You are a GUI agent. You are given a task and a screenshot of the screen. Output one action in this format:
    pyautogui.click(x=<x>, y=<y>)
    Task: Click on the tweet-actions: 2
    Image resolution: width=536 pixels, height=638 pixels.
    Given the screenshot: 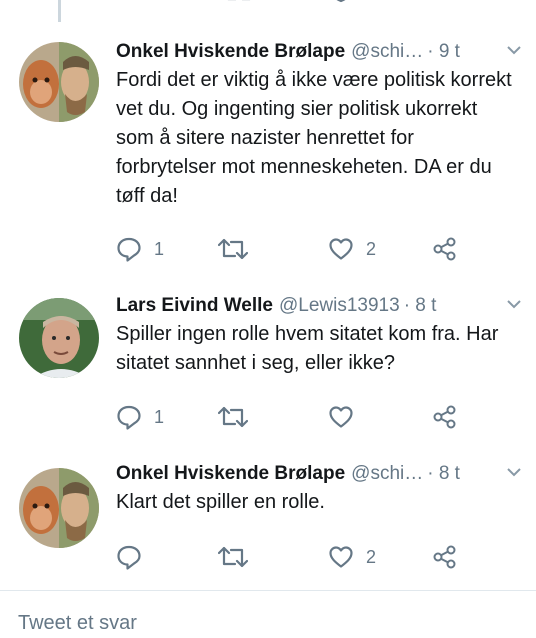 What is the action you would take?
    pyautogui.click(x=326, y=557)
    